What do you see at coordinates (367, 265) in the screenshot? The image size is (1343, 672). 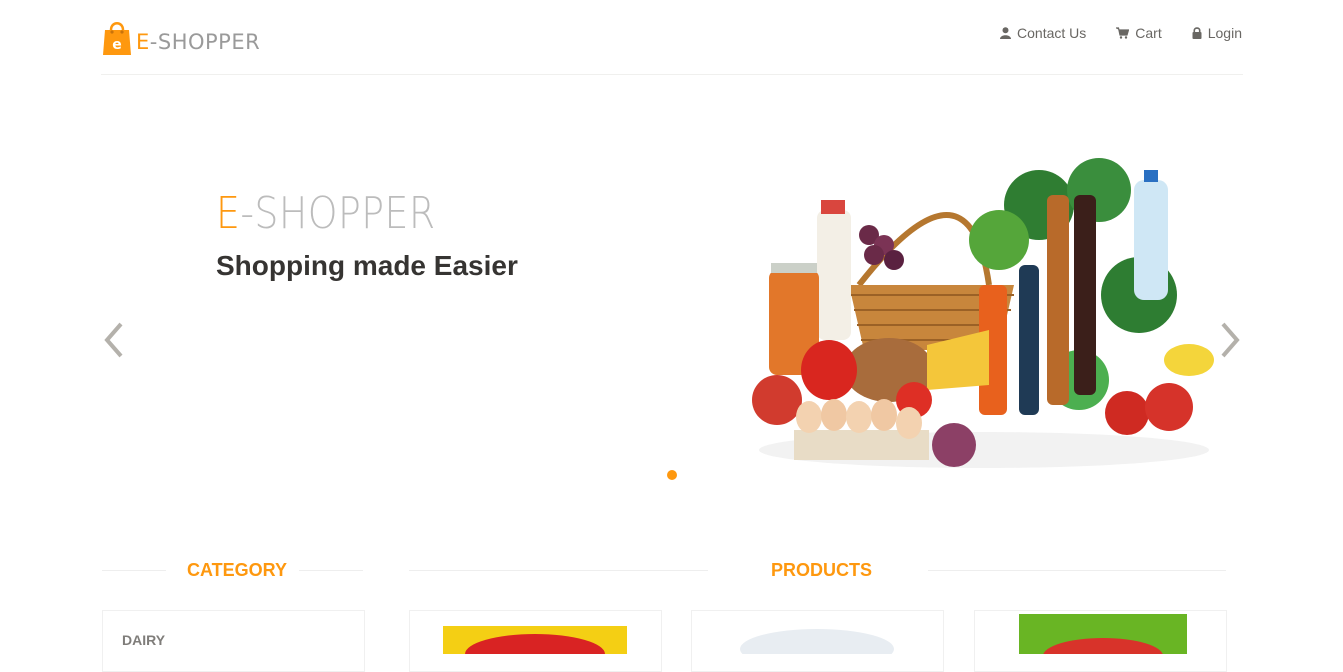 I see `hero-subtitle: Shopping made Easier` at bounding box center [367, 265].